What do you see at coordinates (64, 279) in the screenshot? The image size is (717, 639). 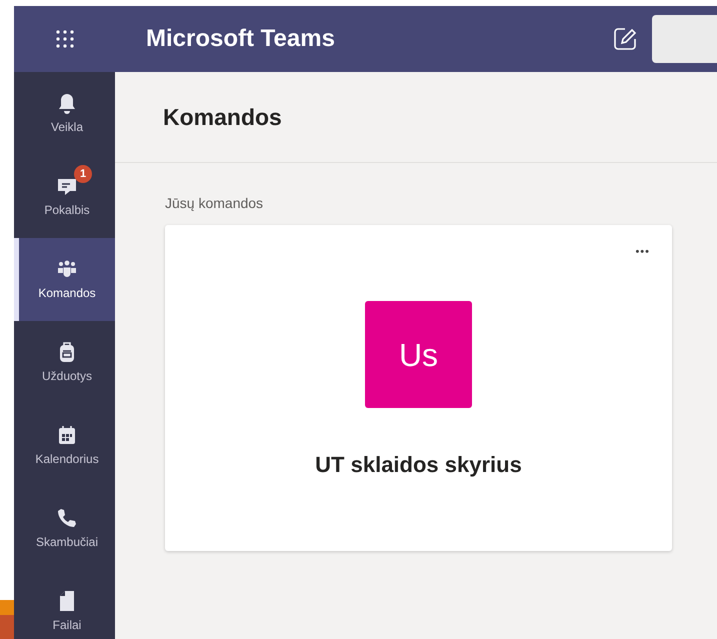 I see `rail-item: Komandos` at bounding box center [64, 279].